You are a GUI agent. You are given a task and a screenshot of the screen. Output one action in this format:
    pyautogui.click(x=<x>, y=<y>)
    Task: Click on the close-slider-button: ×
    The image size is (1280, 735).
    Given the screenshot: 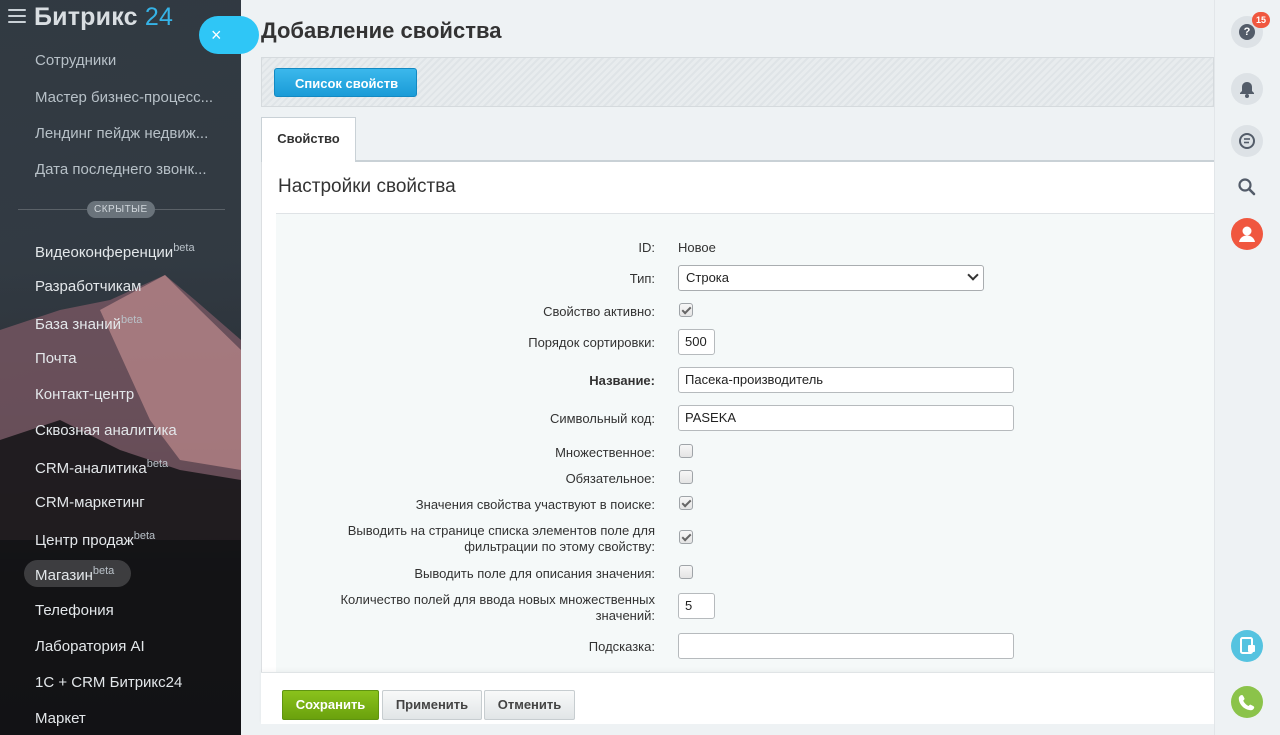 What is the action you would take?
    pyautogui.click(x=229, y=35)
    